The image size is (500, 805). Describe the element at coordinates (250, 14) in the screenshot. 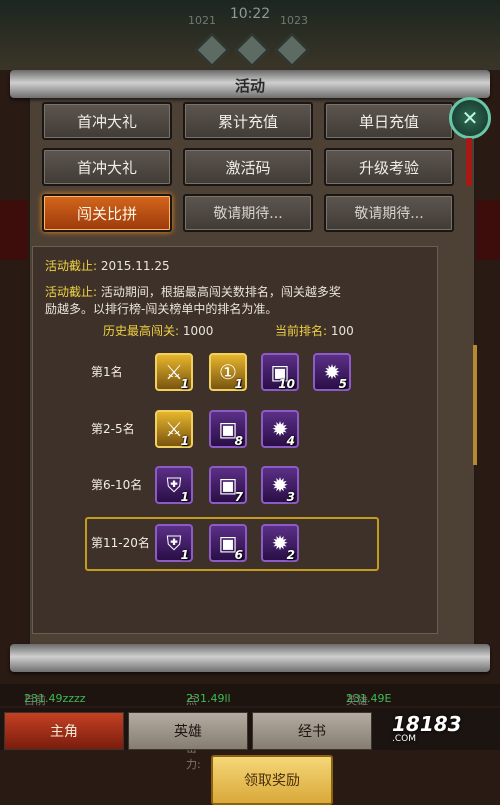

I see `game-timer: 10:22` at that location.